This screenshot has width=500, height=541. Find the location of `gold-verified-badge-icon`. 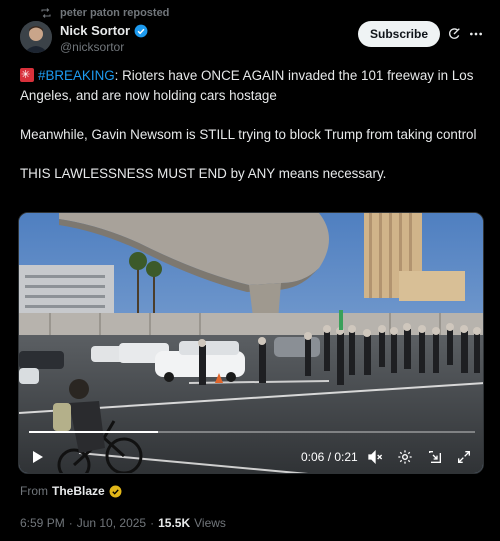

gold-verified-badge-icon is located at coordinates (115, 491).